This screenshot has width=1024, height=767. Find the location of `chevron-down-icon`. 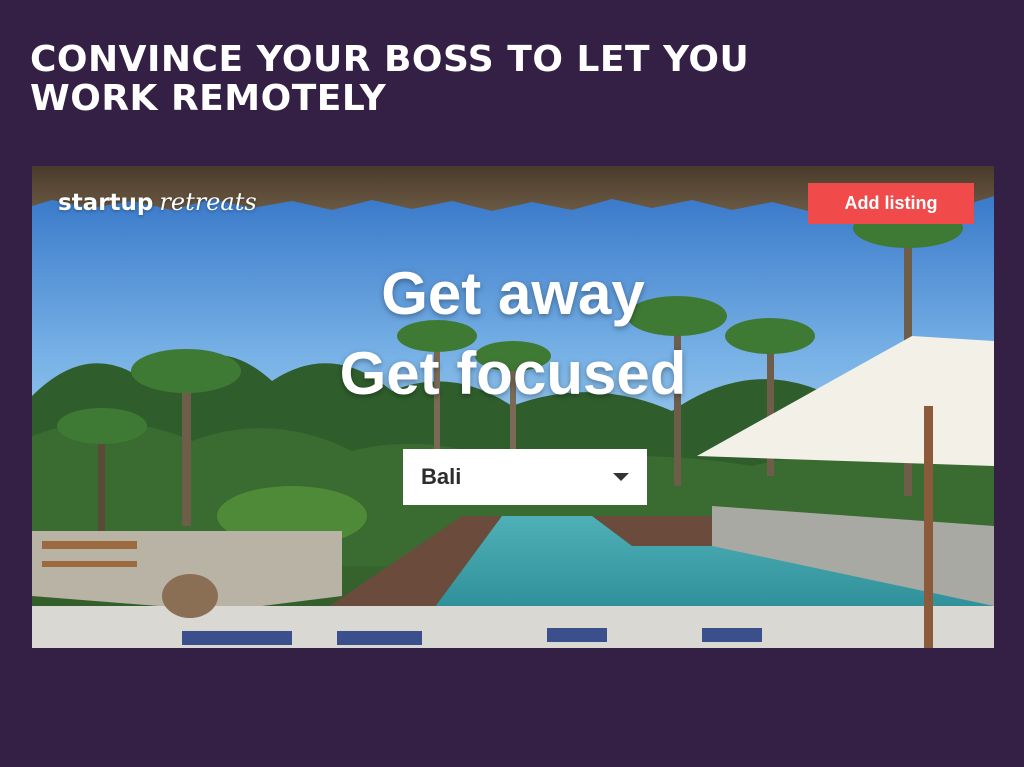

chevron-down-icon is located at coordinates (621, 477).